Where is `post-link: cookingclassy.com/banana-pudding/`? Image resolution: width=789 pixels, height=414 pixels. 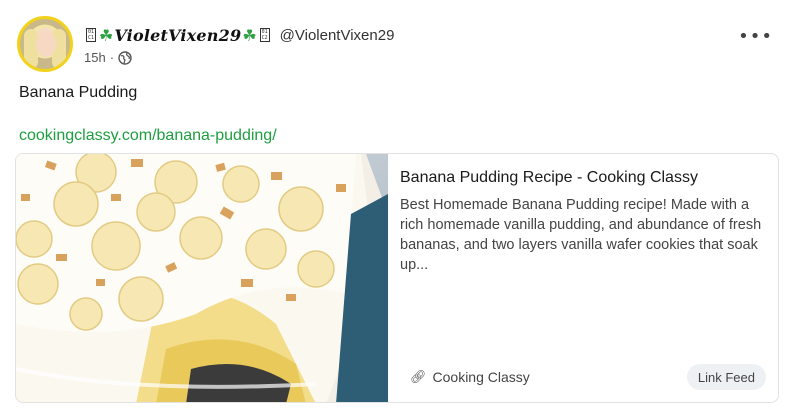
post-link: cookingclassy.com/banana-pudding/ is located at coordinates (148, 136).